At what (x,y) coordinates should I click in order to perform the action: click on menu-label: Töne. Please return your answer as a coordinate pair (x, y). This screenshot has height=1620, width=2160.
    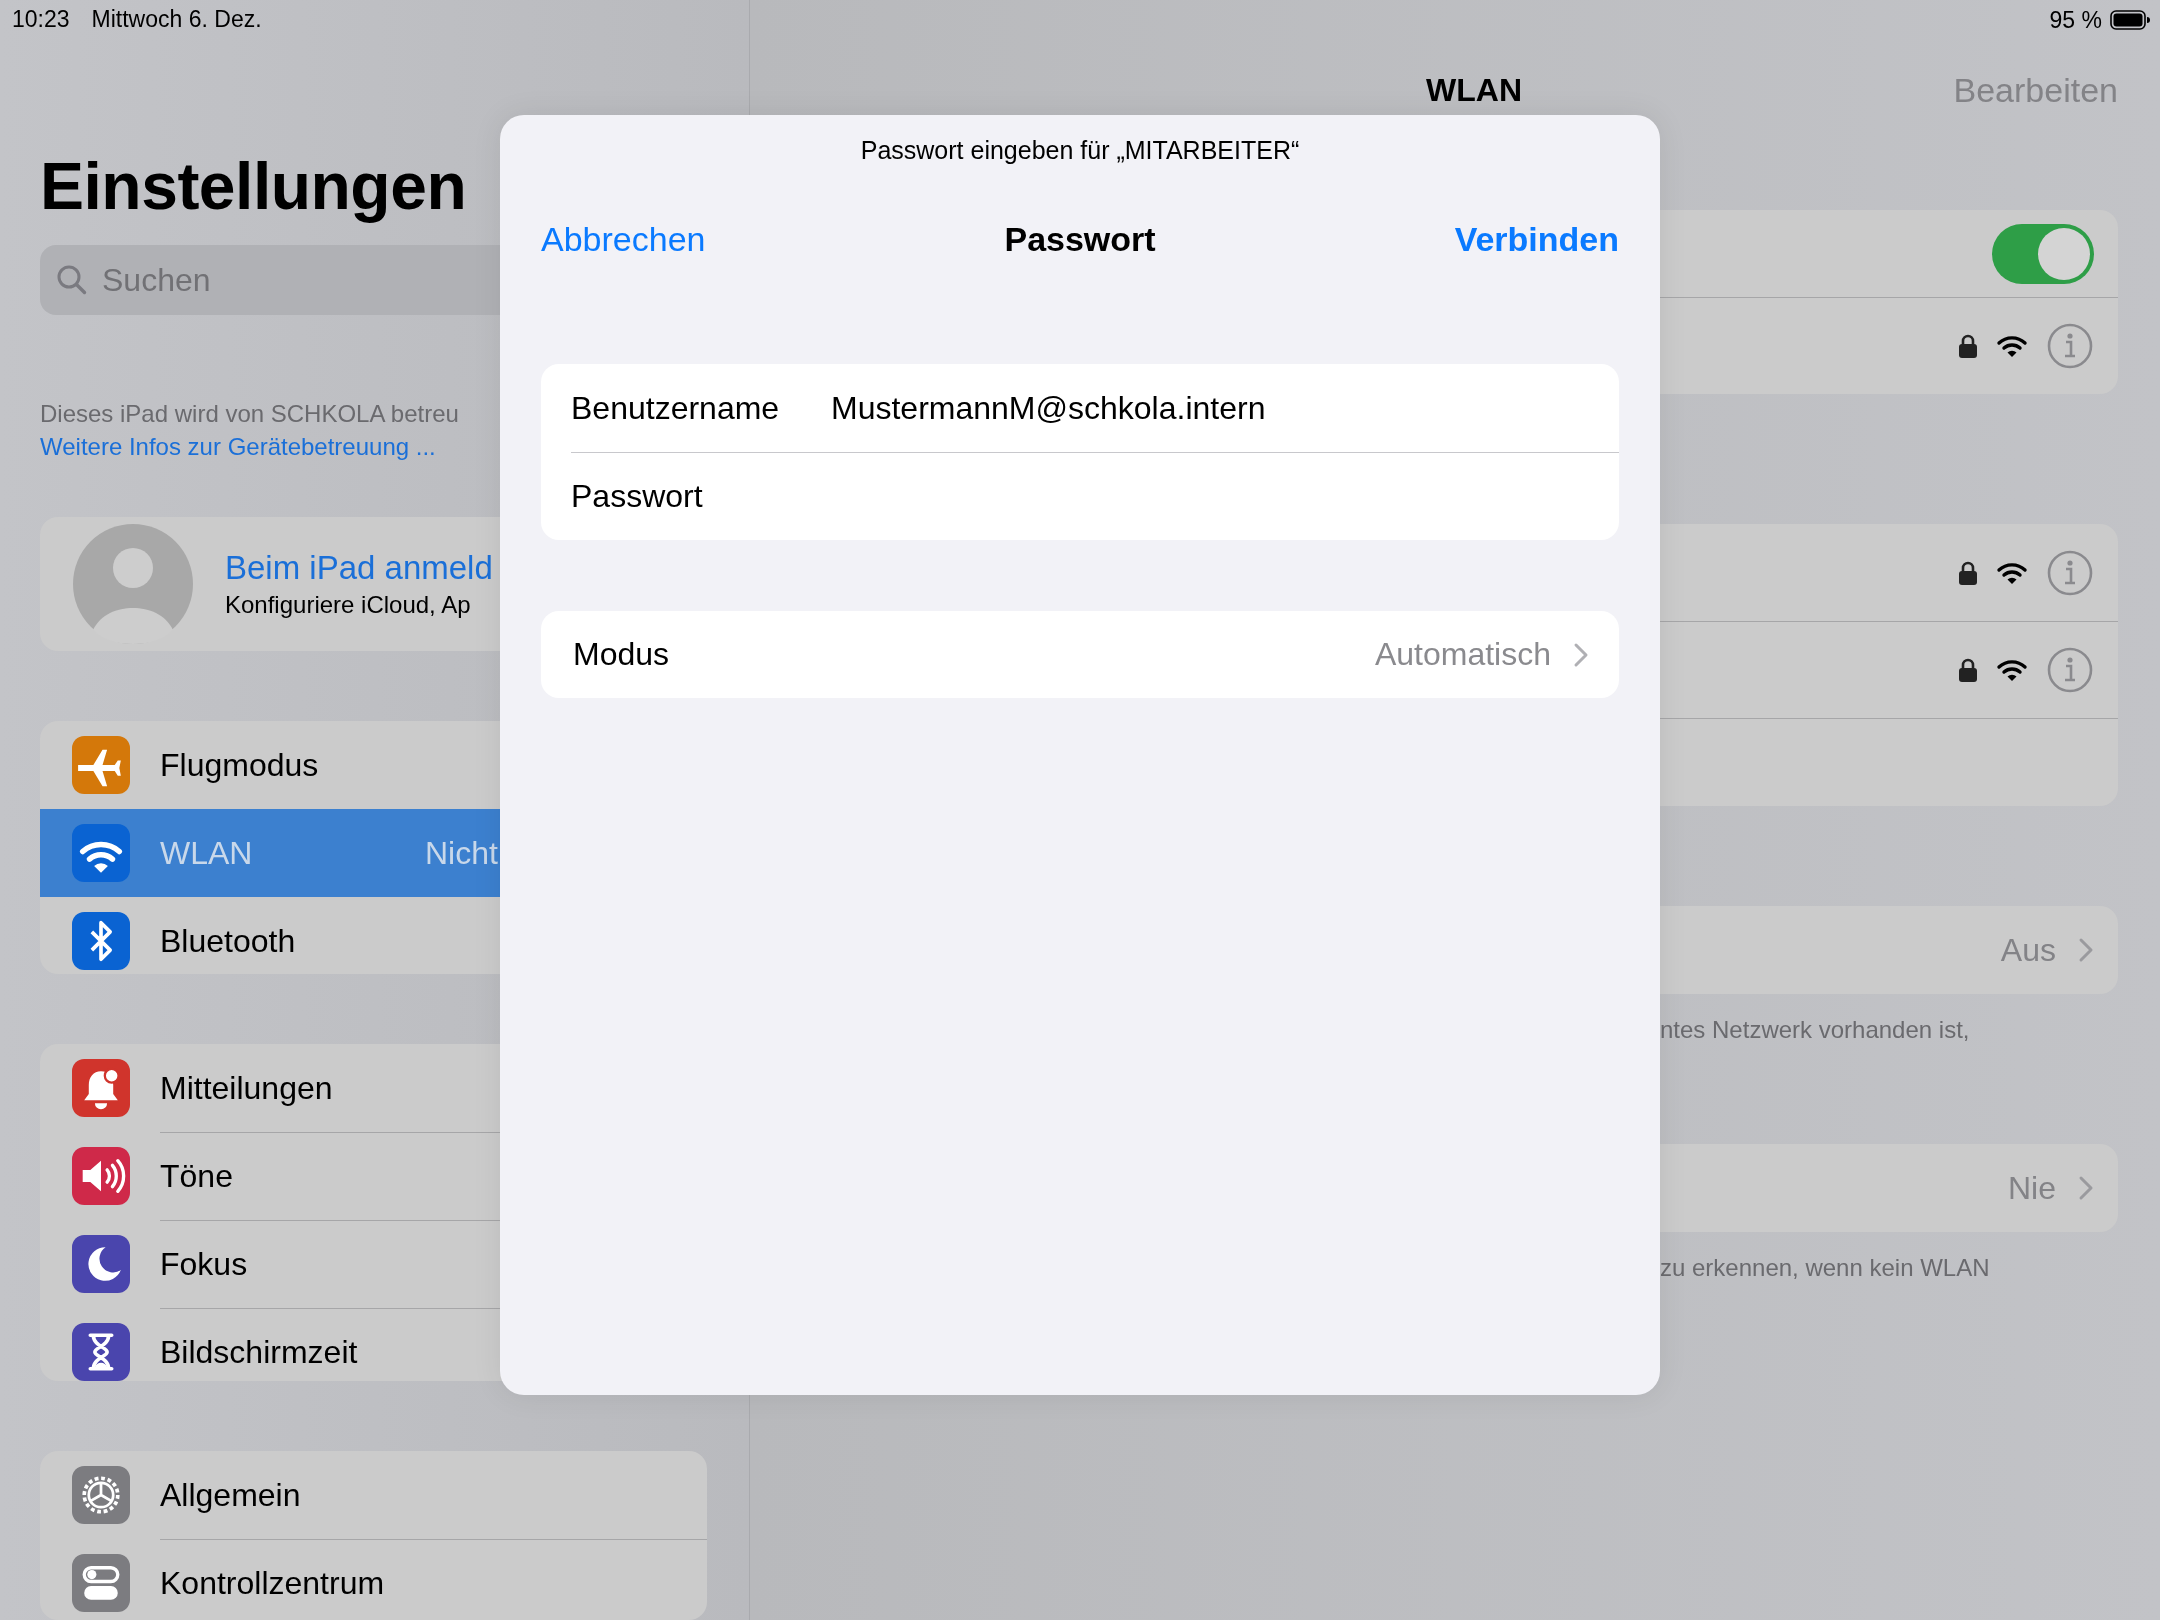
    Looking at the image, I should click on (196, 1176).